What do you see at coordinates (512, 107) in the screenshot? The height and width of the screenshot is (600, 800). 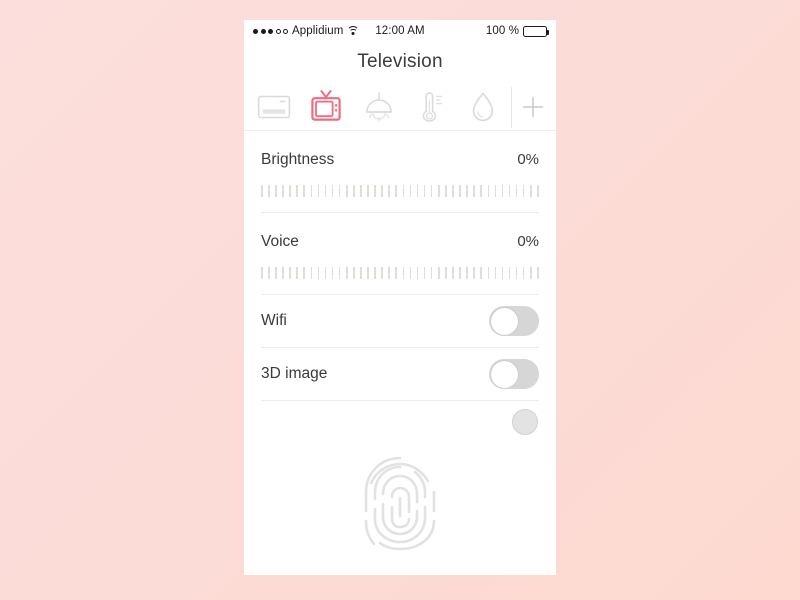 I see `tab-bar-divider` at bounding box center [512, 107].